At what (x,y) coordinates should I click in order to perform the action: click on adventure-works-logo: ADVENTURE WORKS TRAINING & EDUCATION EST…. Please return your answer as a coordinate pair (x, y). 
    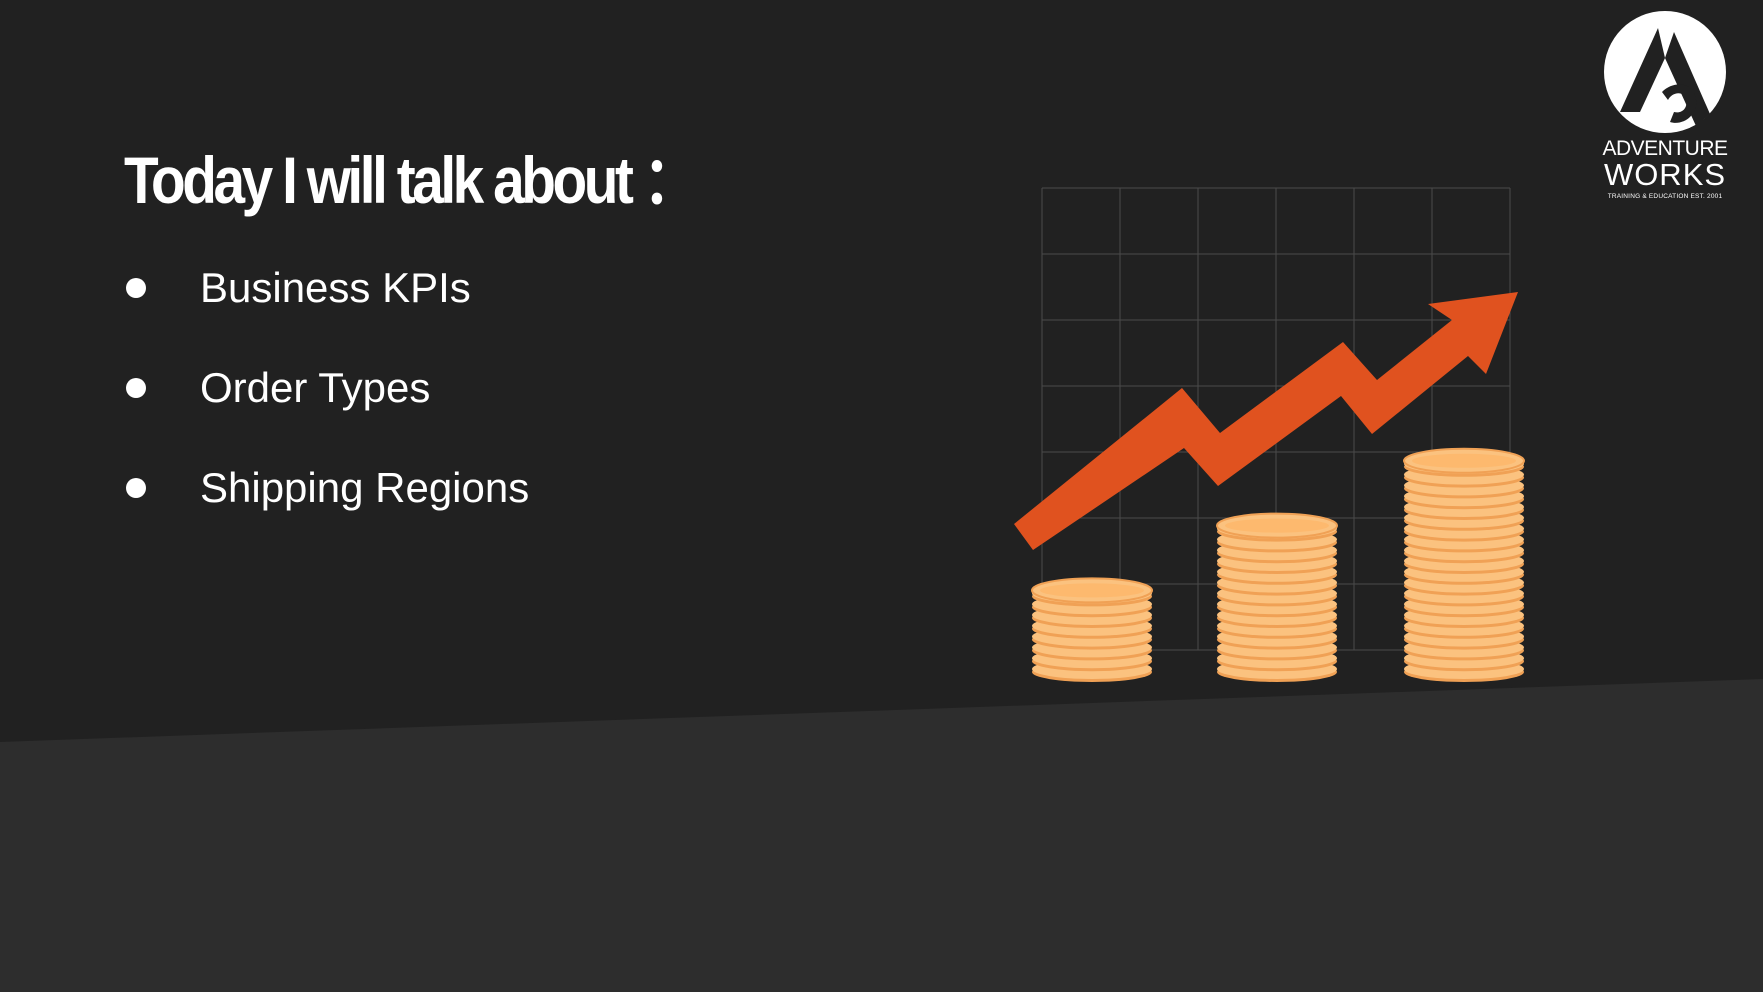
    Looking at the image, I should click on (1665, 105).